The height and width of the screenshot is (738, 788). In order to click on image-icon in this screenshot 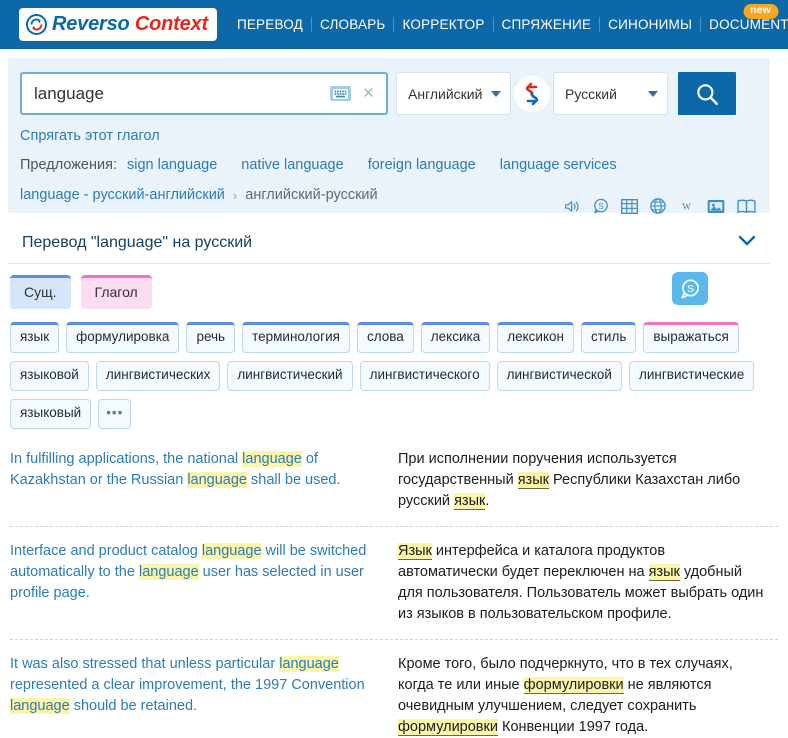, I will do `click(716, 206)`.